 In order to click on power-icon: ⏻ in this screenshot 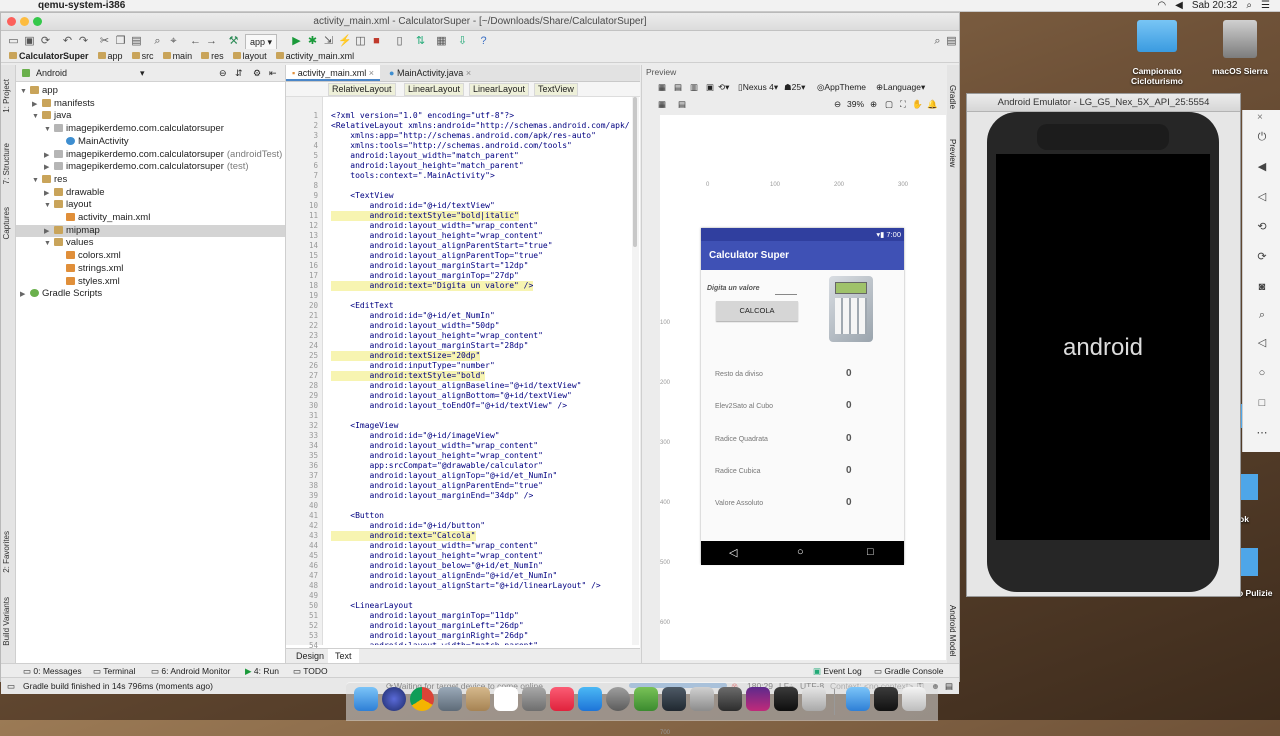, I will do `click(1262, 137)`.